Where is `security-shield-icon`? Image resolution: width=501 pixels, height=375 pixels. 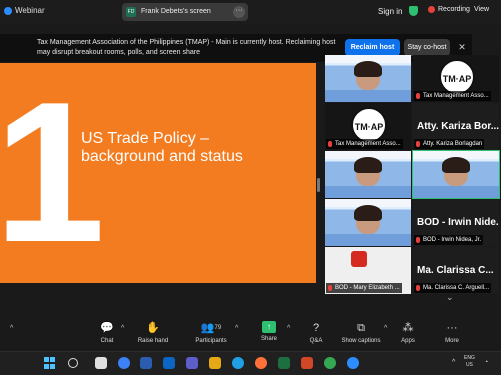 security-shield-icon is located at coordinates (413, 11).